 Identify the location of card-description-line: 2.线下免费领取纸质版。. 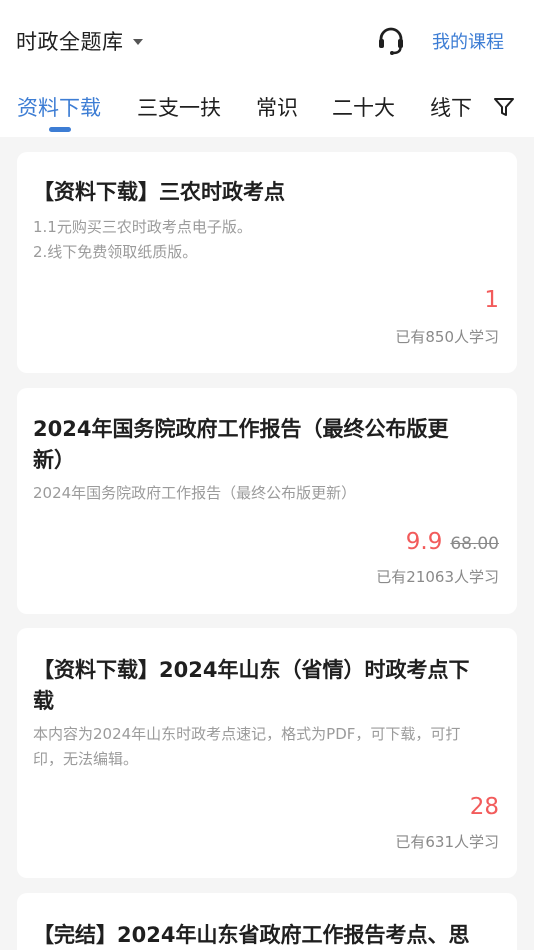
(115, 252).